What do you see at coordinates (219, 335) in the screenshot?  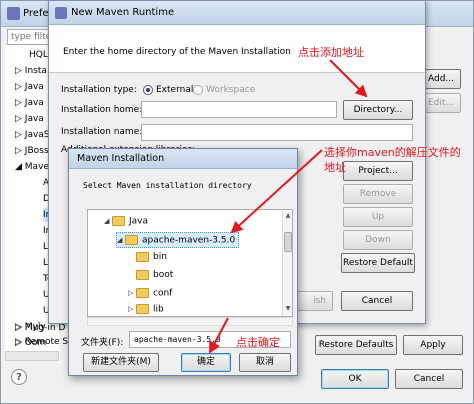 I see `arrow-to-ok-button` at bounding box center [219, 335].